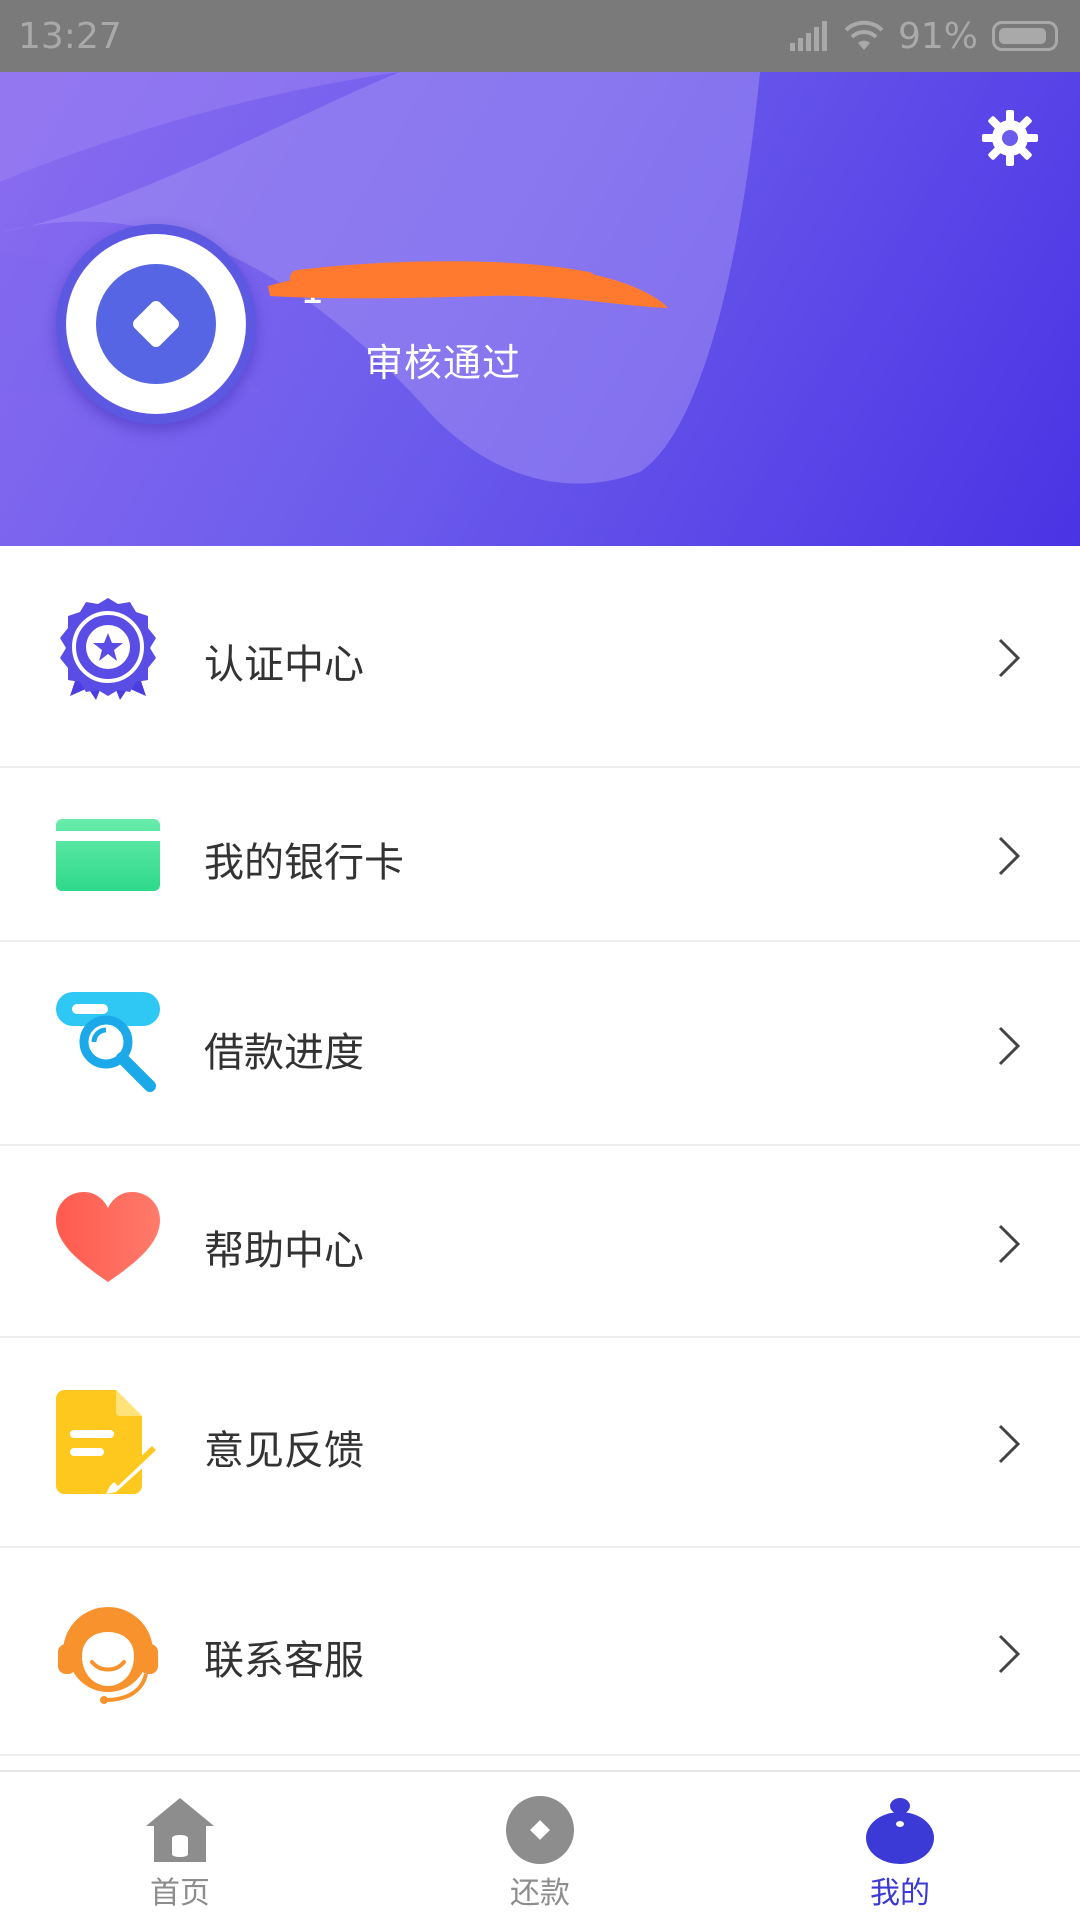 The height and width of the screenshot is (1920, 1080). What do you see at coordinates (864, 35) in the screenshot?
I see `wifi-icon` at bounding box center [864, 35].